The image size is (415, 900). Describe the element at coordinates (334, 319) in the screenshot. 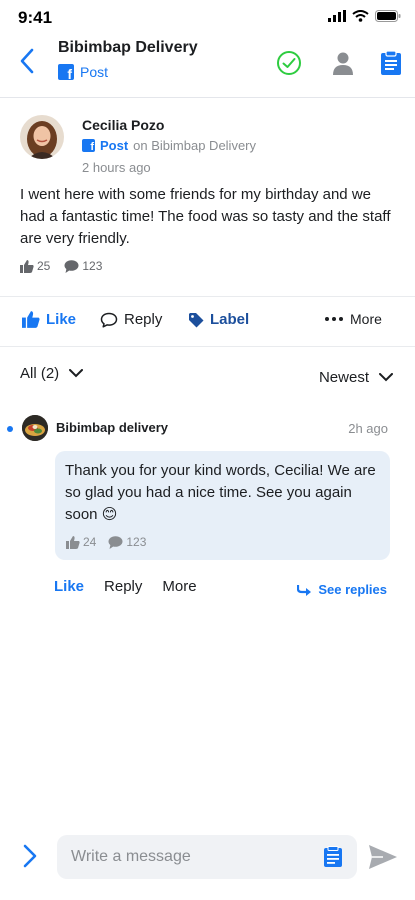

I see `more-dots-icon` at that location.